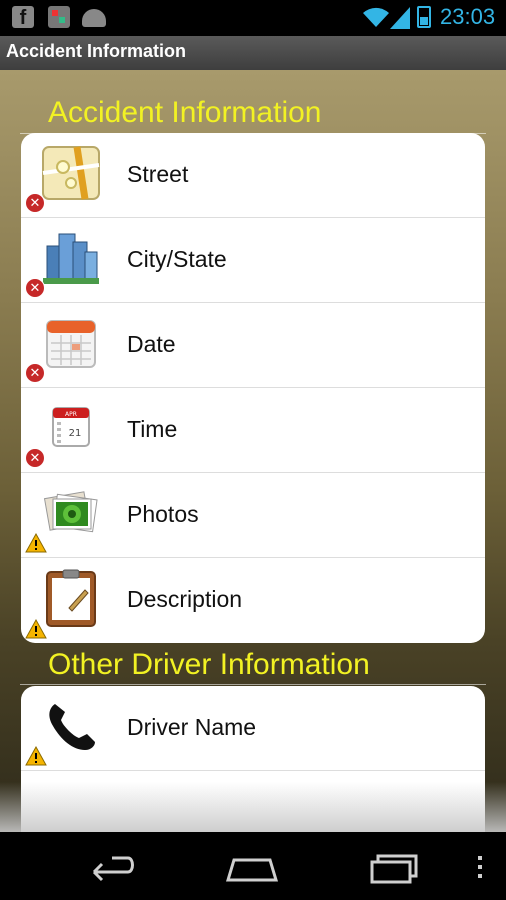 Image resolution: width=506 pixels, height=900 pixels. I want to click on map-icon, so click(71, 173).